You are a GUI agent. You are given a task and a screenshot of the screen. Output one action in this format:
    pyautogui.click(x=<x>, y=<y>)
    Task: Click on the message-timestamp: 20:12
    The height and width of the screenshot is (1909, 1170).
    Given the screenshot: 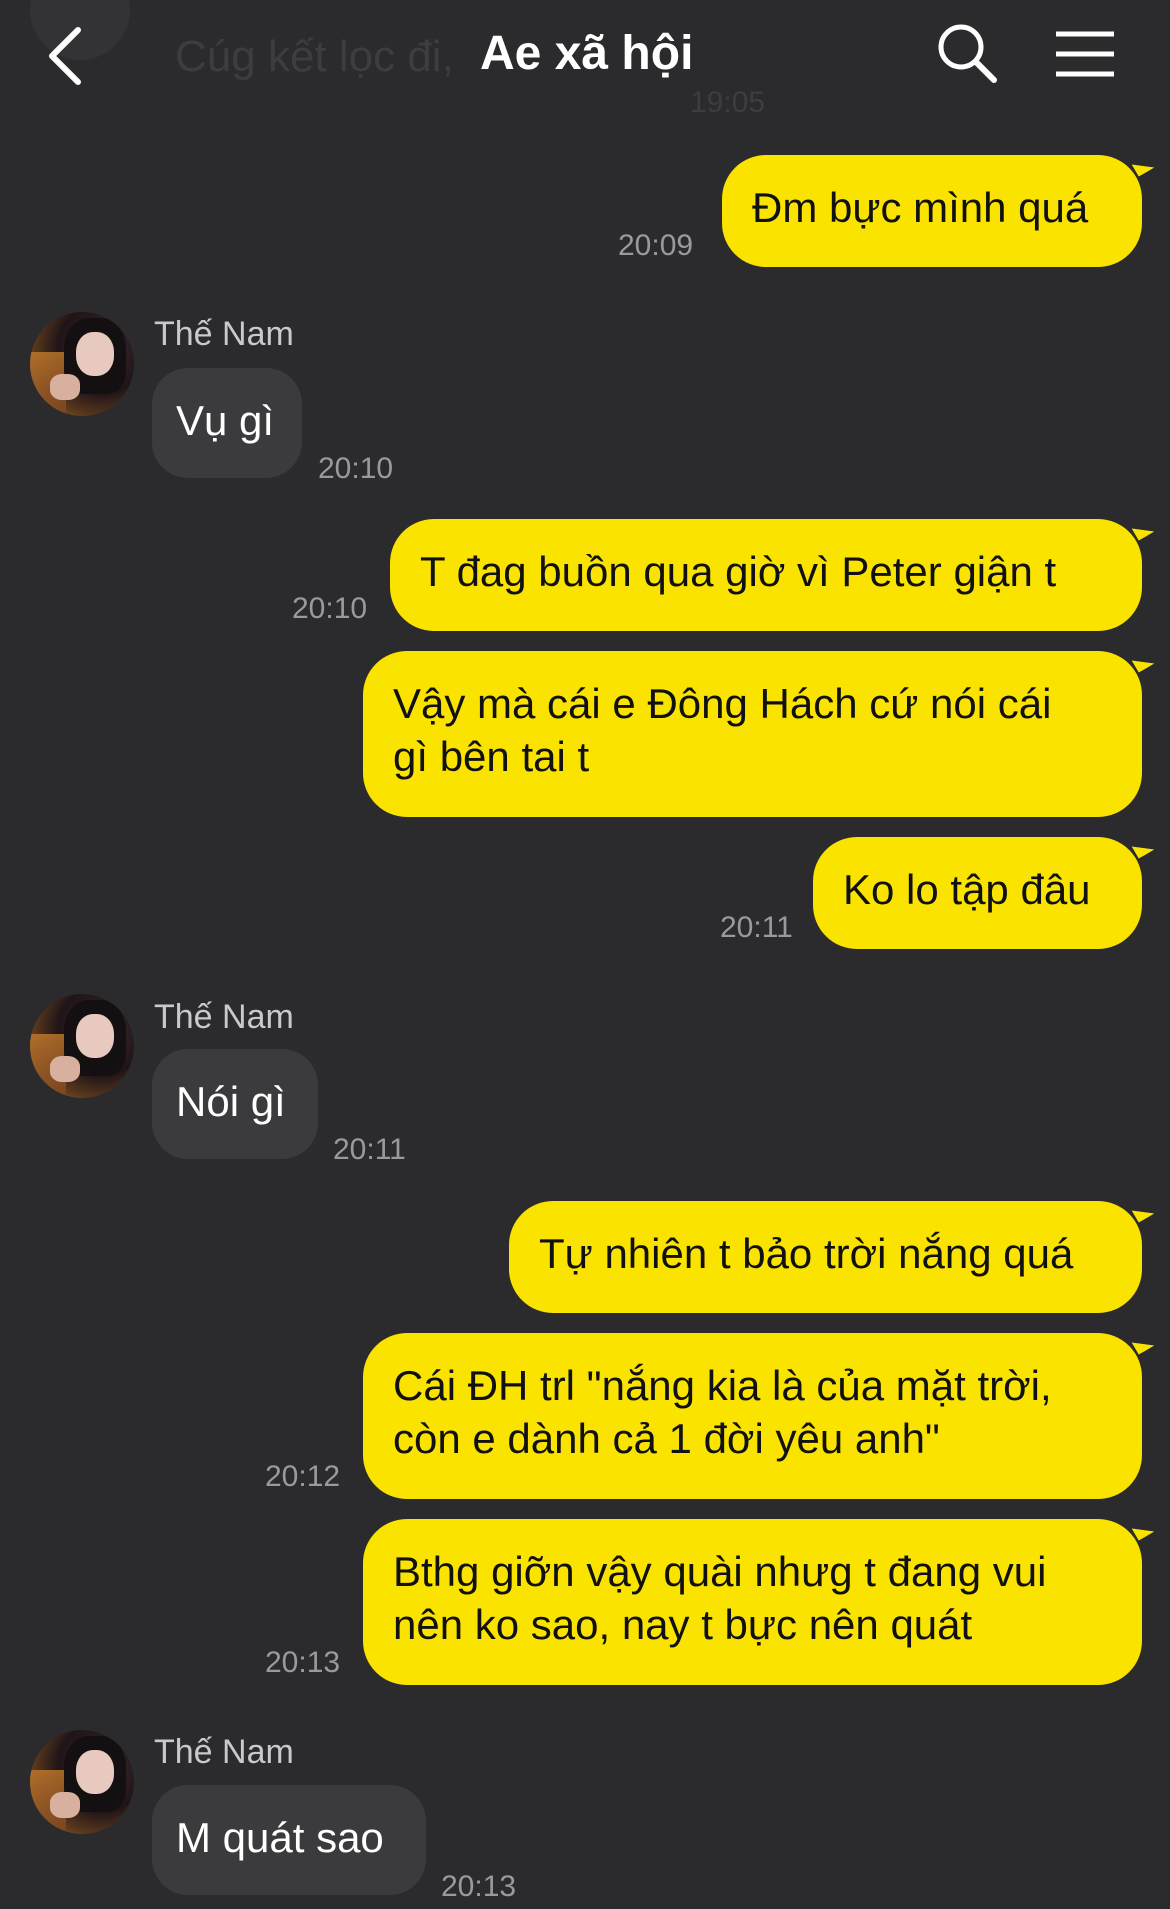 What is the action you would take?
    pyautogui.click(x=303, y=1476)
    